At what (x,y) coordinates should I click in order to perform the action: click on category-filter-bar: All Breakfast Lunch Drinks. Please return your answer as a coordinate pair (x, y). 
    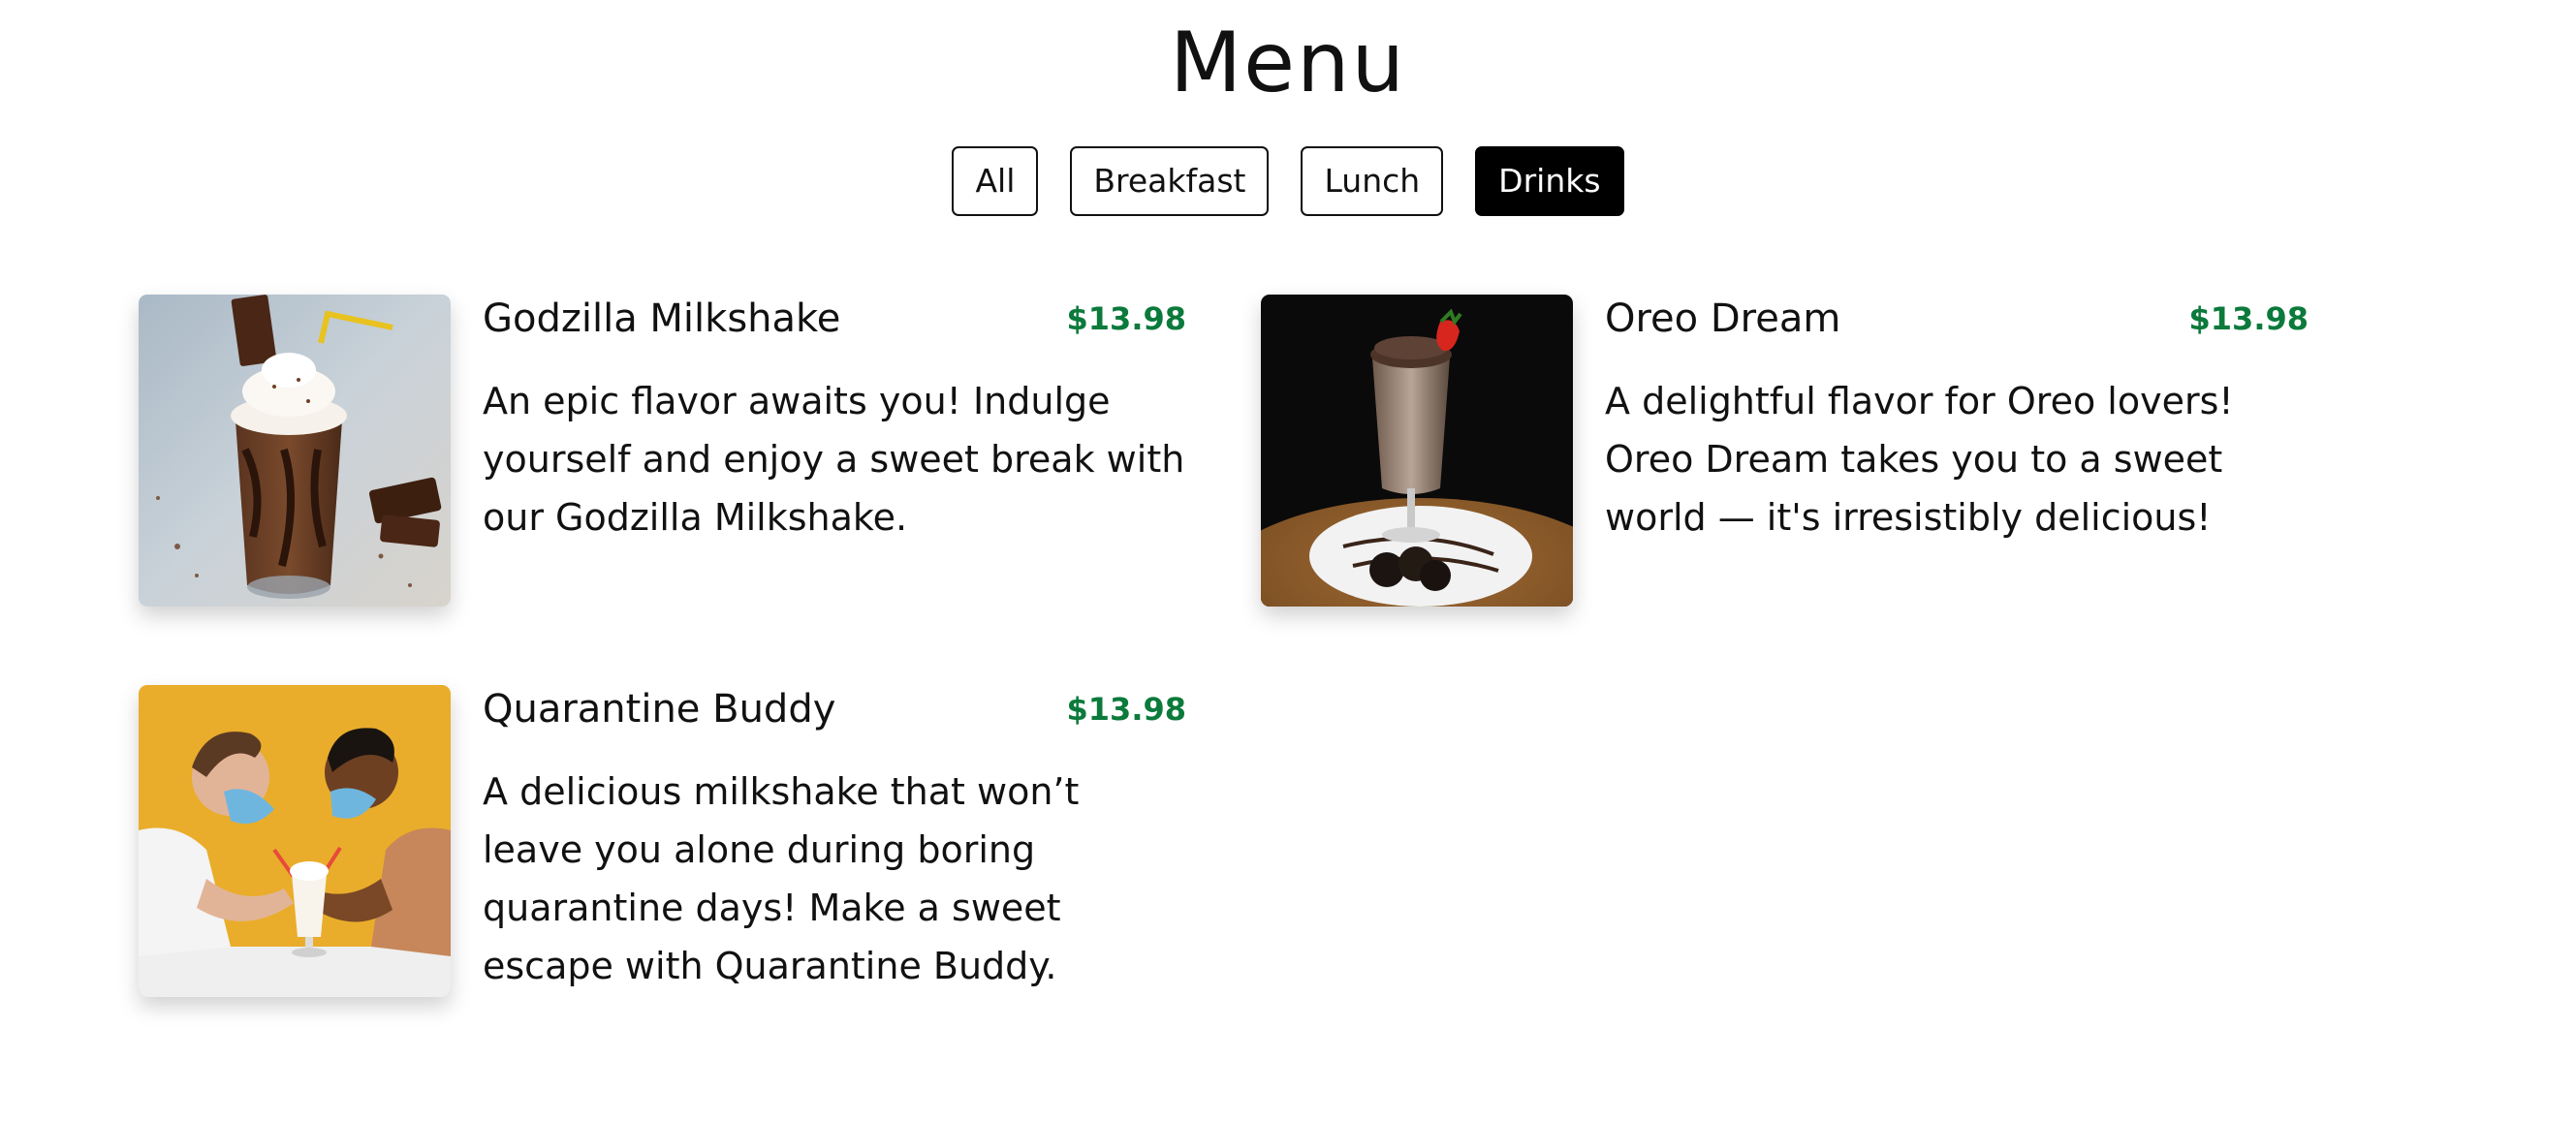
    Looking at the image, I should click on (1288, 181).